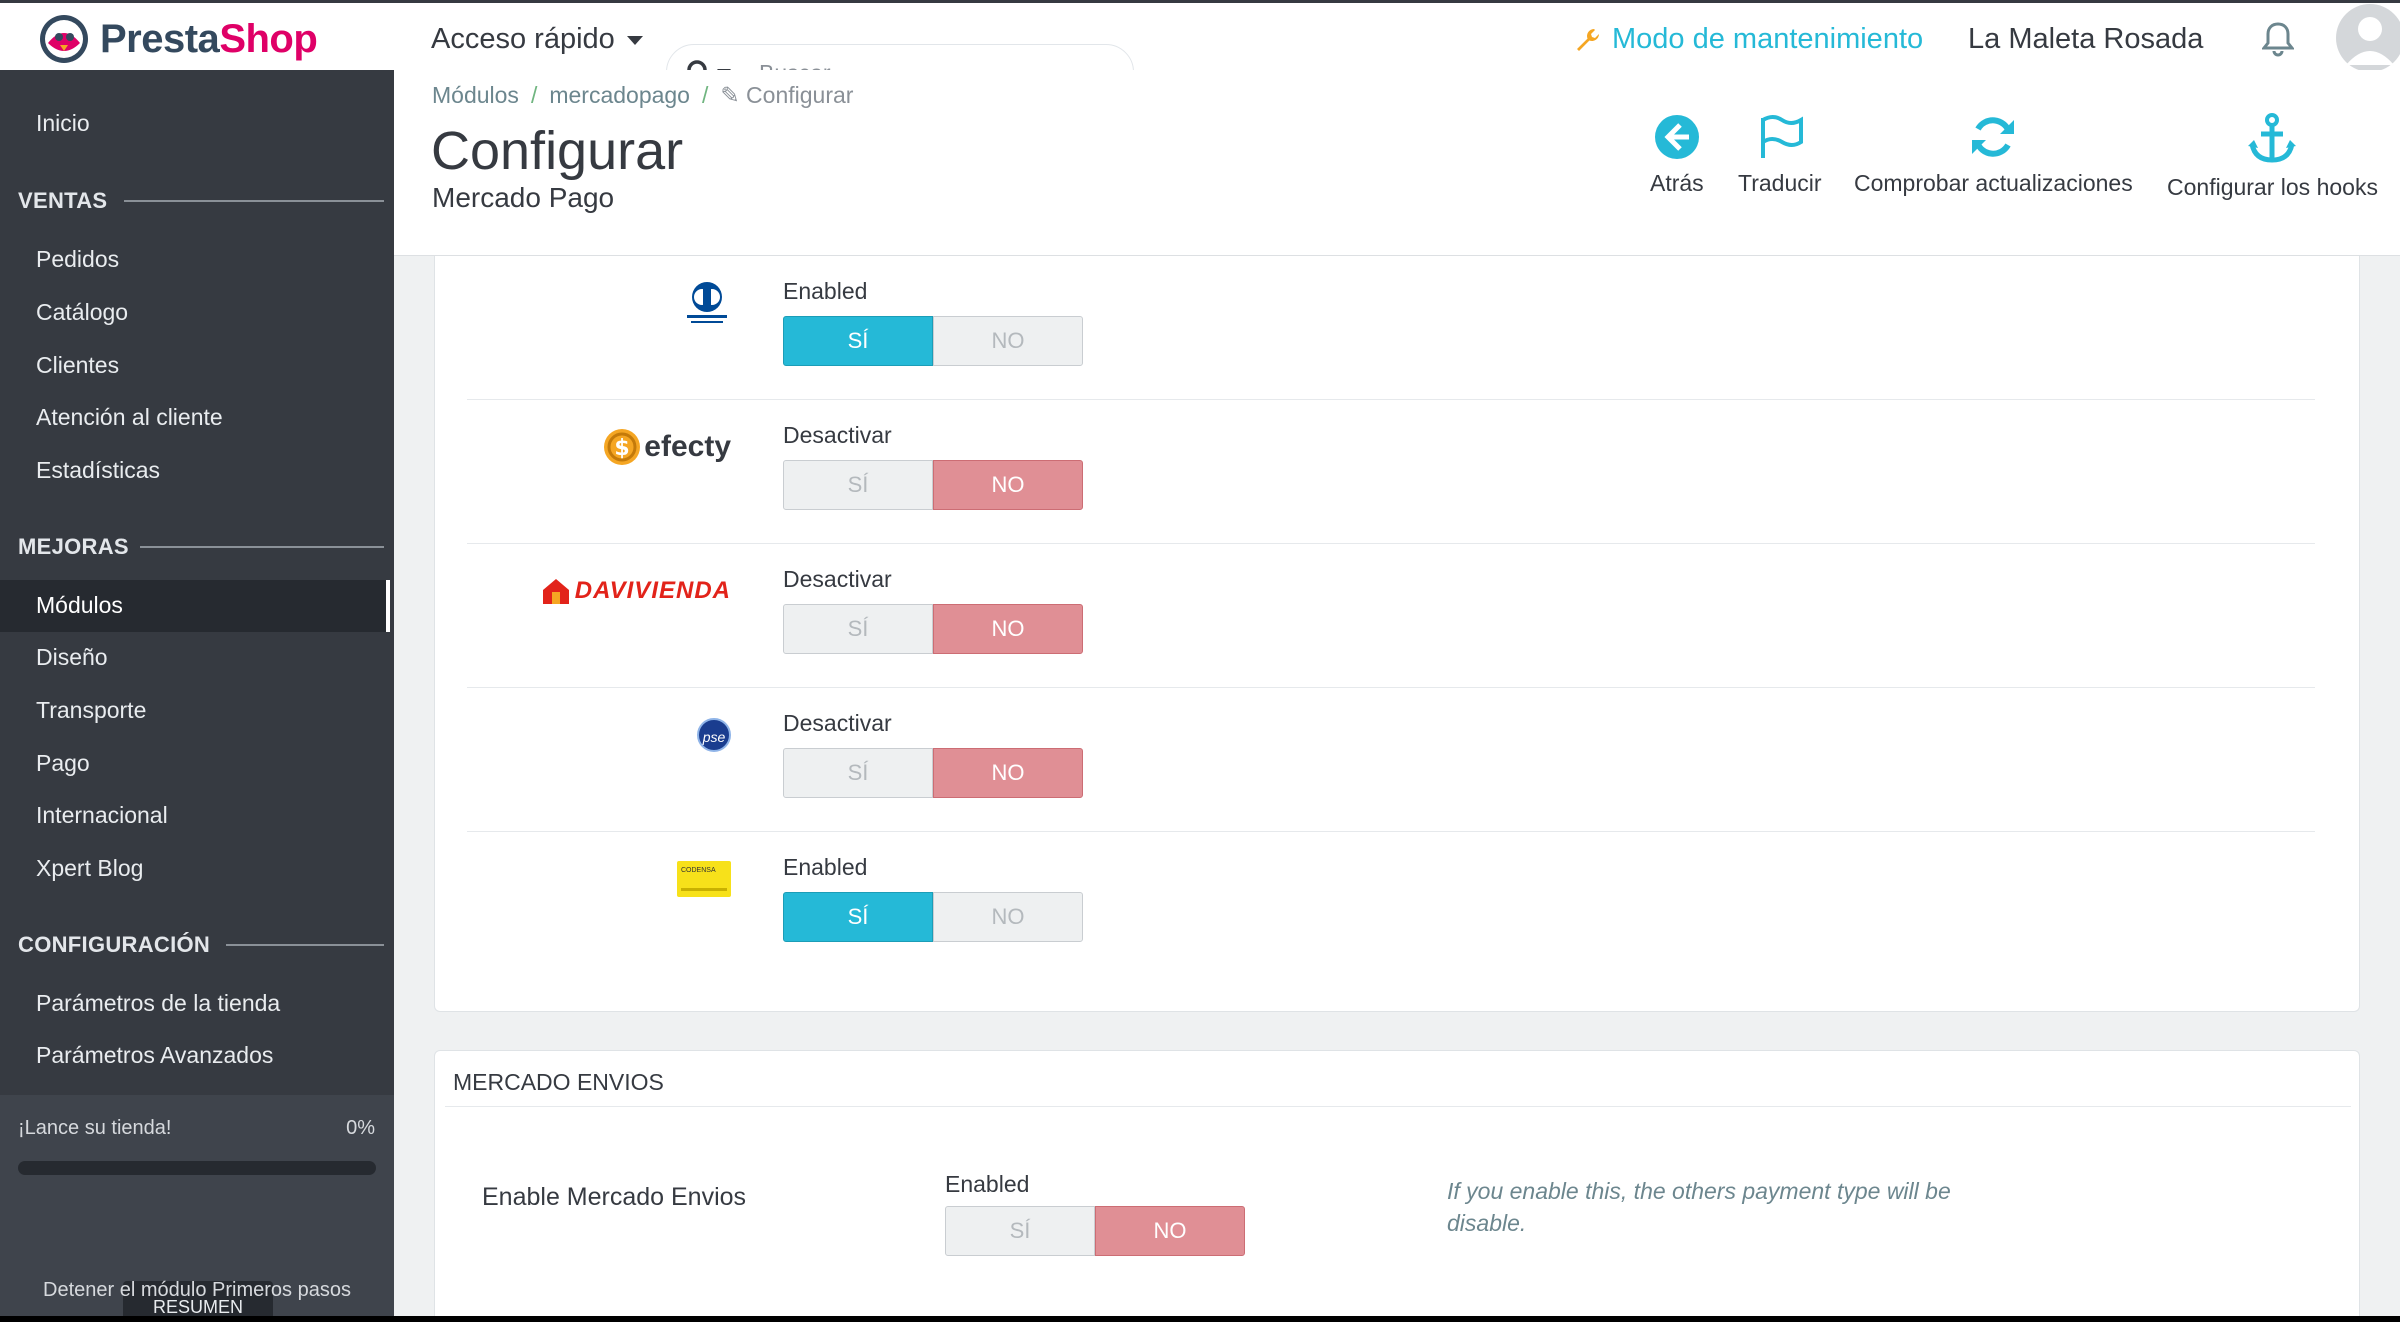 This screenshot has width=2400, height=1322. I want to click on breadcrumb-configurar: Configurar, so click(800, 95).